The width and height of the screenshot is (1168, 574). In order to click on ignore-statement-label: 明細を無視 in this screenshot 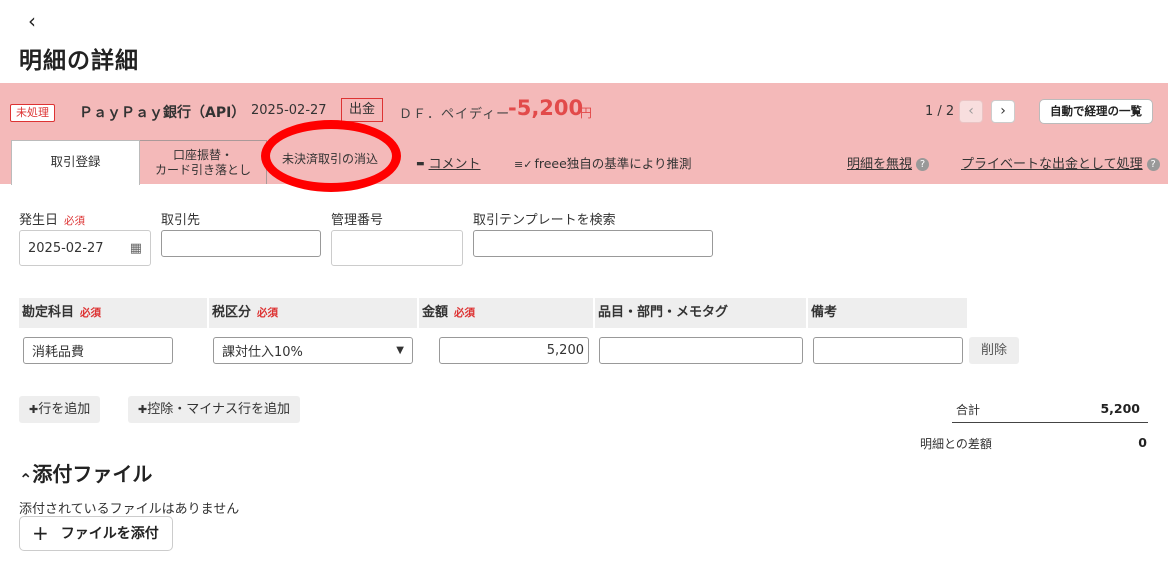, I will do `click(880, 164)`.